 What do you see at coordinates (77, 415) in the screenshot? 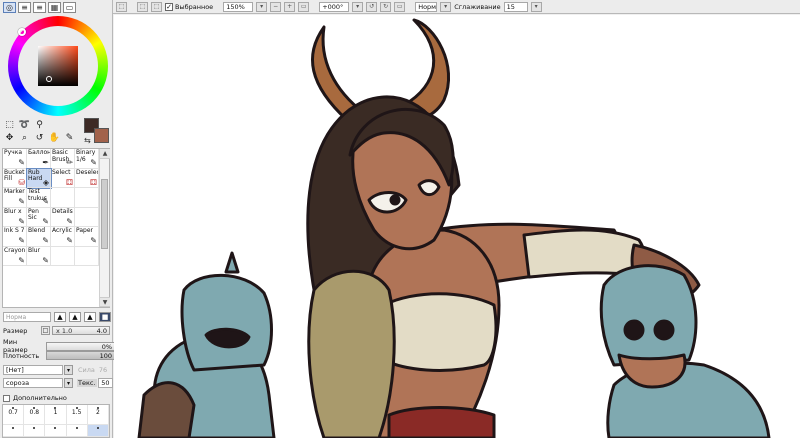
I see `size-preset: 1.5` at bounding box center [77, 415].